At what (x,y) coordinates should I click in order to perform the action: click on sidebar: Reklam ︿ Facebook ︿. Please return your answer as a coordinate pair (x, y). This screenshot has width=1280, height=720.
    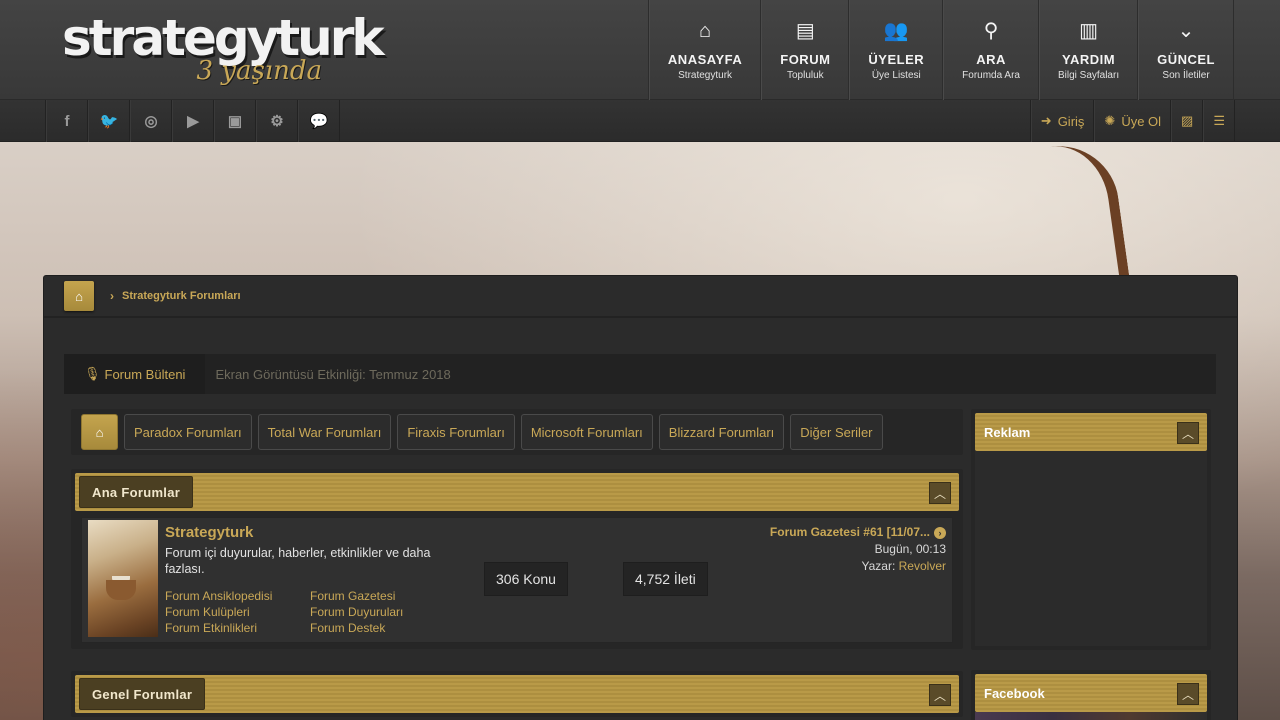
    Looking at the image, I should click on (1091, 564).